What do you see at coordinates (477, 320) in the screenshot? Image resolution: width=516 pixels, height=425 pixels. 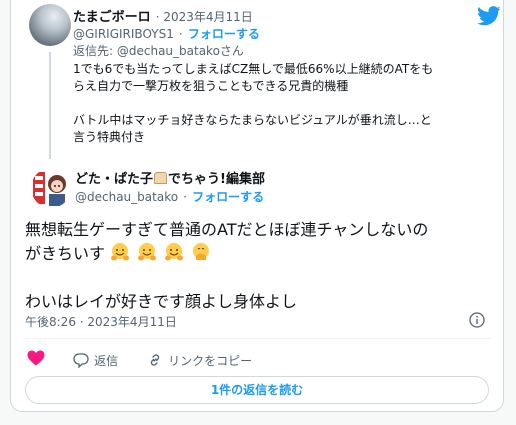 I see `info-icon` at bounding box center [477, 320].